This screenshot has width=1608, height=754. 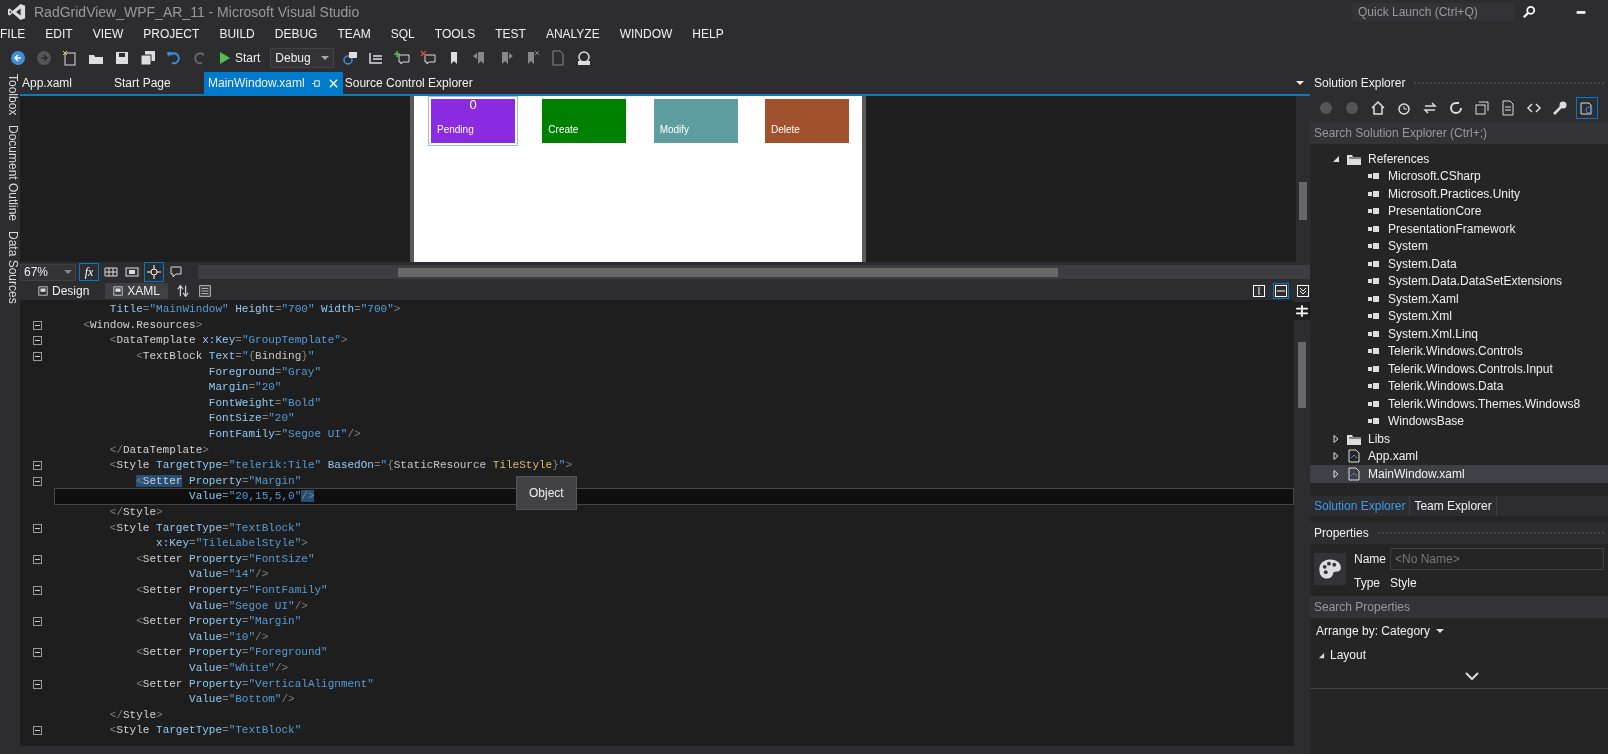 What do you see at coordinates (708, 34) in the screenshot?
I see `menu-item: HELP` at bounding box center [708, 34].